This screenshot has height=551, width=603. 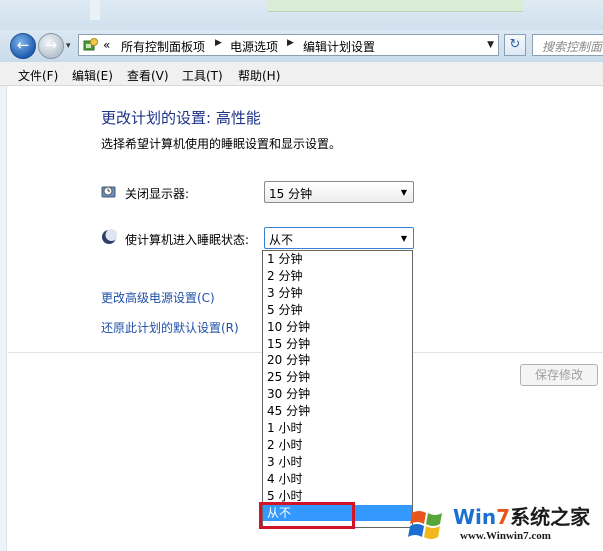 What do you see at coordinates (301, 16) in the screenshot?
I see `window-glass-top` at bounding box center [301, 16].